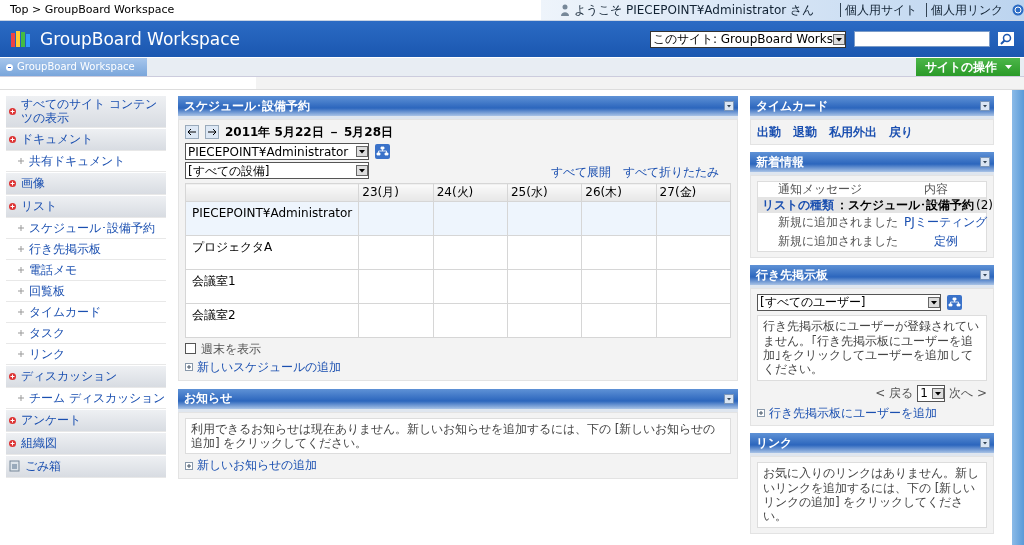 This screenshot has width=1024, height=545. I want to click on column-header: 内容, so click(936, 189).